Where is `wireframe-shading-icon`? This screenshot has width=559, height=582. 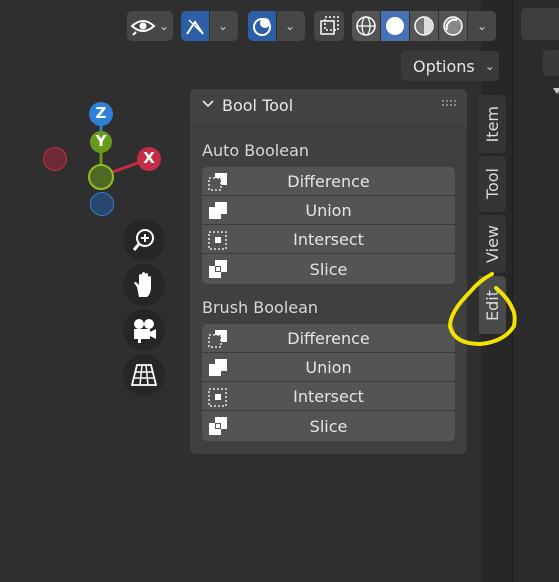 wireframe-shading-icon is located at coordinates (366, 26).